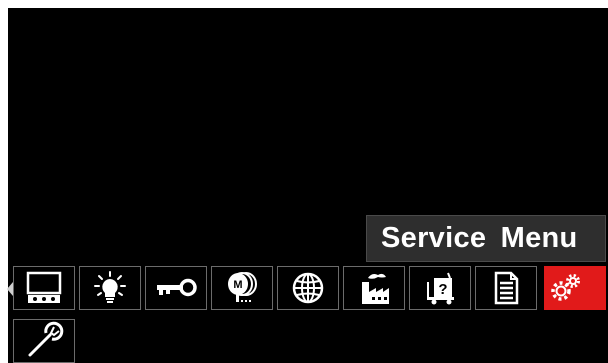 This screenshot has height=363, width=608. I want to click on document-icon, so click(506, 288).